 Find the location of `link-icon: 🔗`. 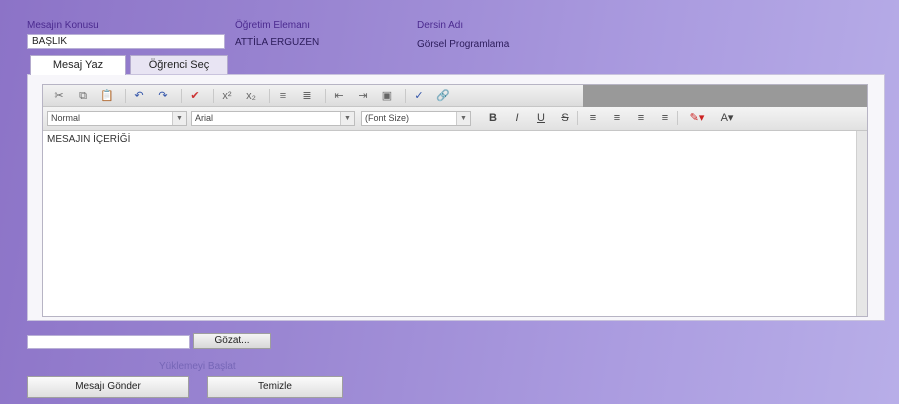

link-icon: 🔗 is located at coordinates (443, 96).